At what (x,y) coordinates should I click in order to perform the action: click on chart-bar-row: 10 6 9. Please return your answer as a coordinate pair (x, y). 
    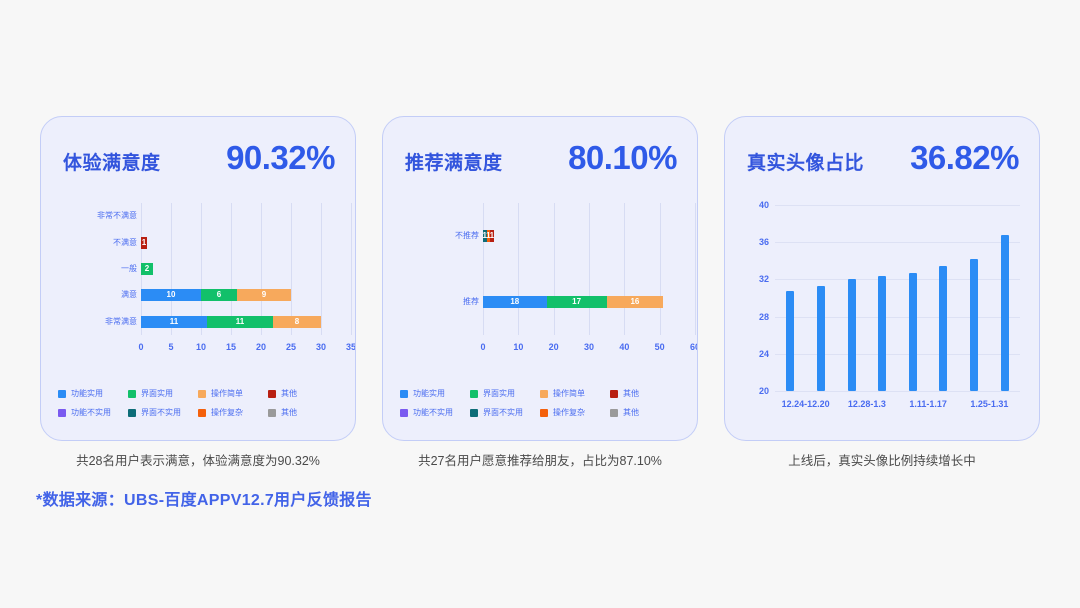
    Looking at the image, I should click on (216, 295).